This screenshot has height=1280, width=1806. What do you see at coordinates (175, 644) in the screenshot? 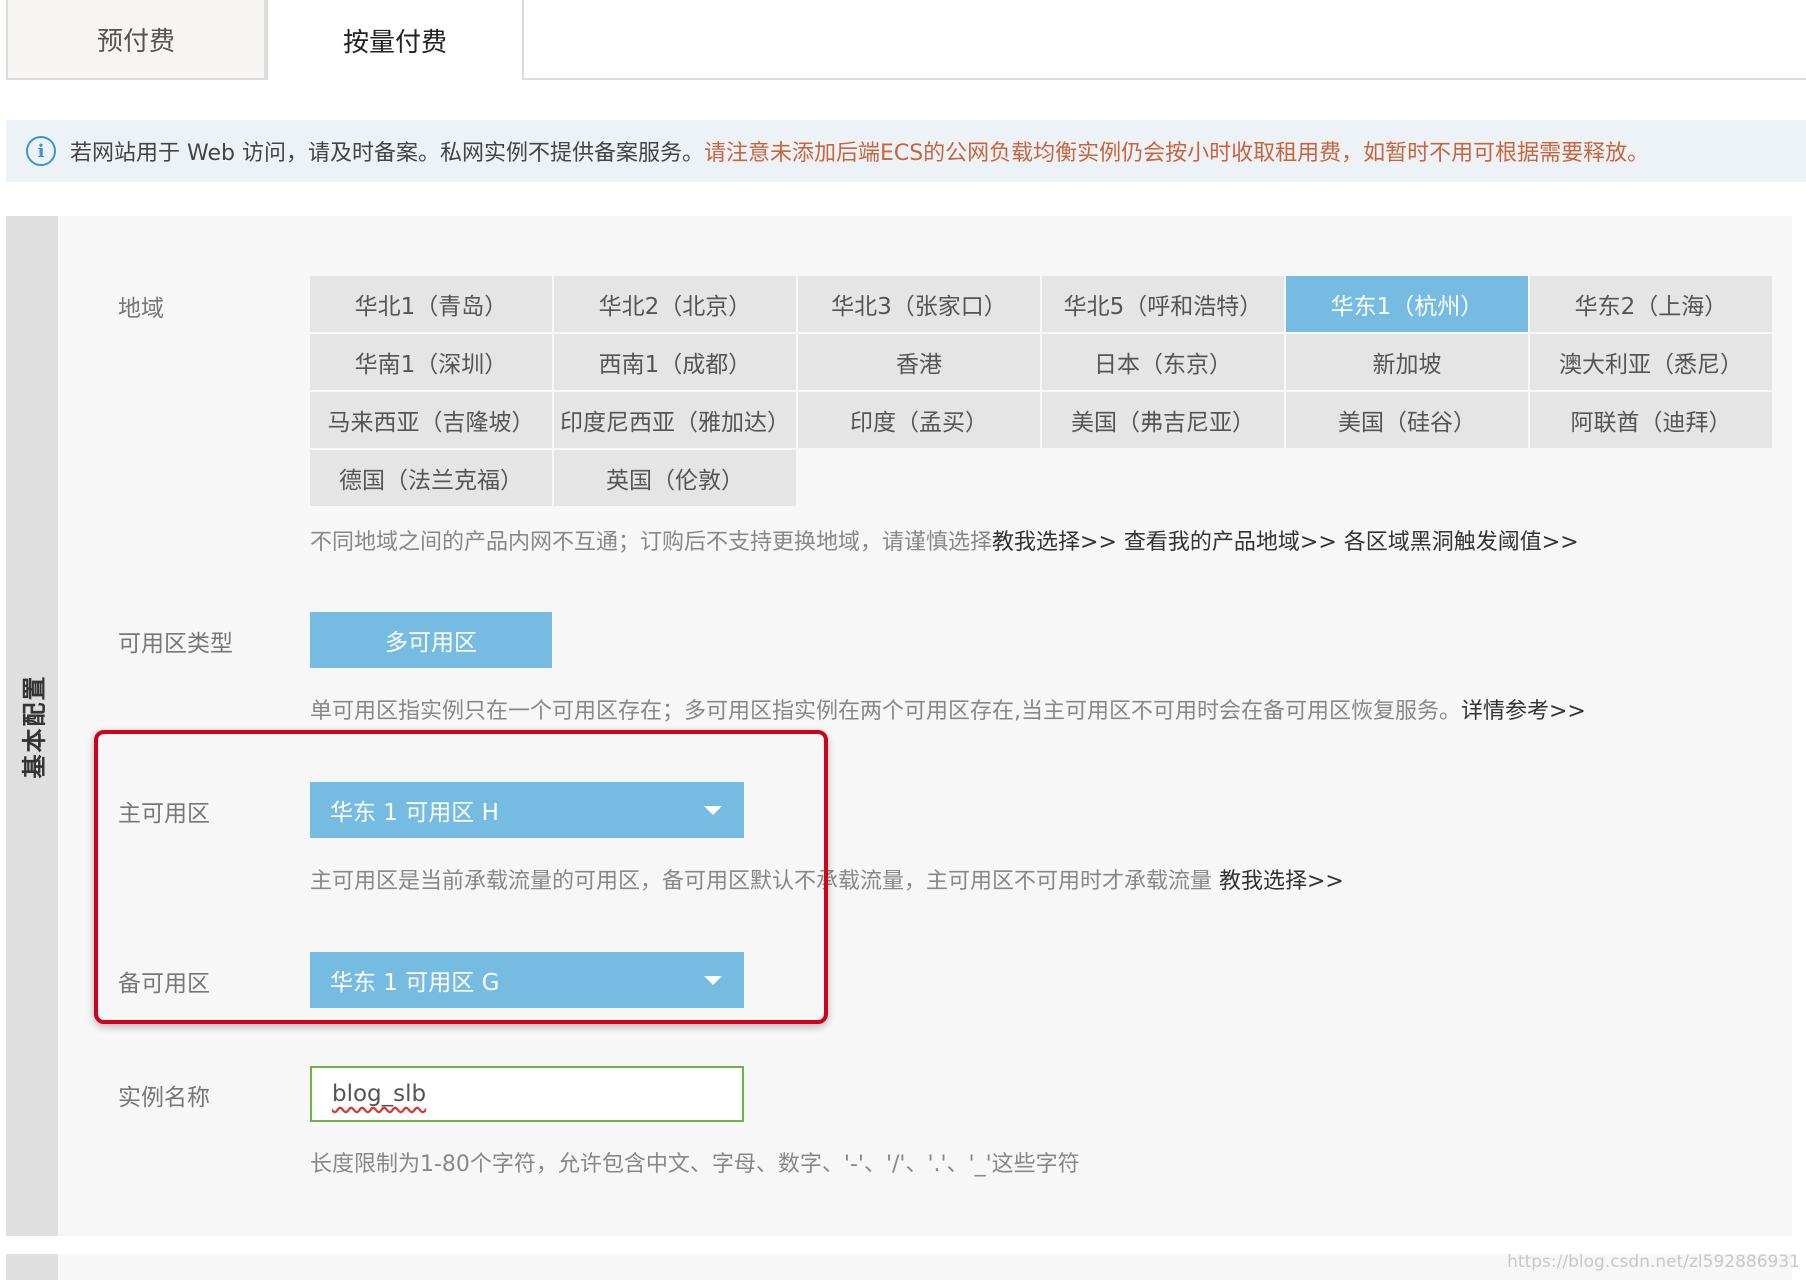
I see `zone-type-label: 可用区类型` at bounding box center [175, 644].